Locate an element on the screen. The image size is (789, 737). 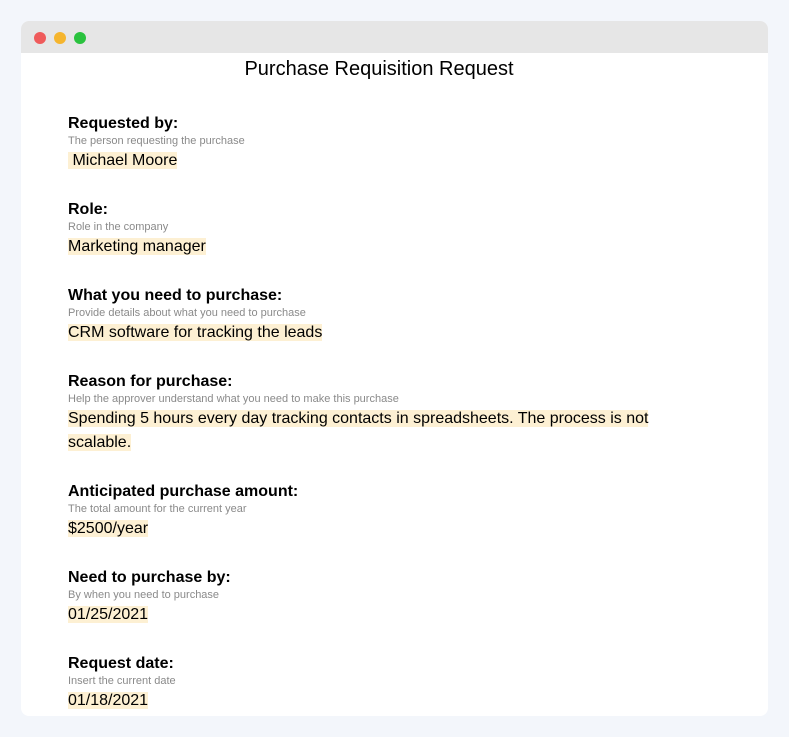
field-value: Marketing manager is located at coordinates (137, 246).